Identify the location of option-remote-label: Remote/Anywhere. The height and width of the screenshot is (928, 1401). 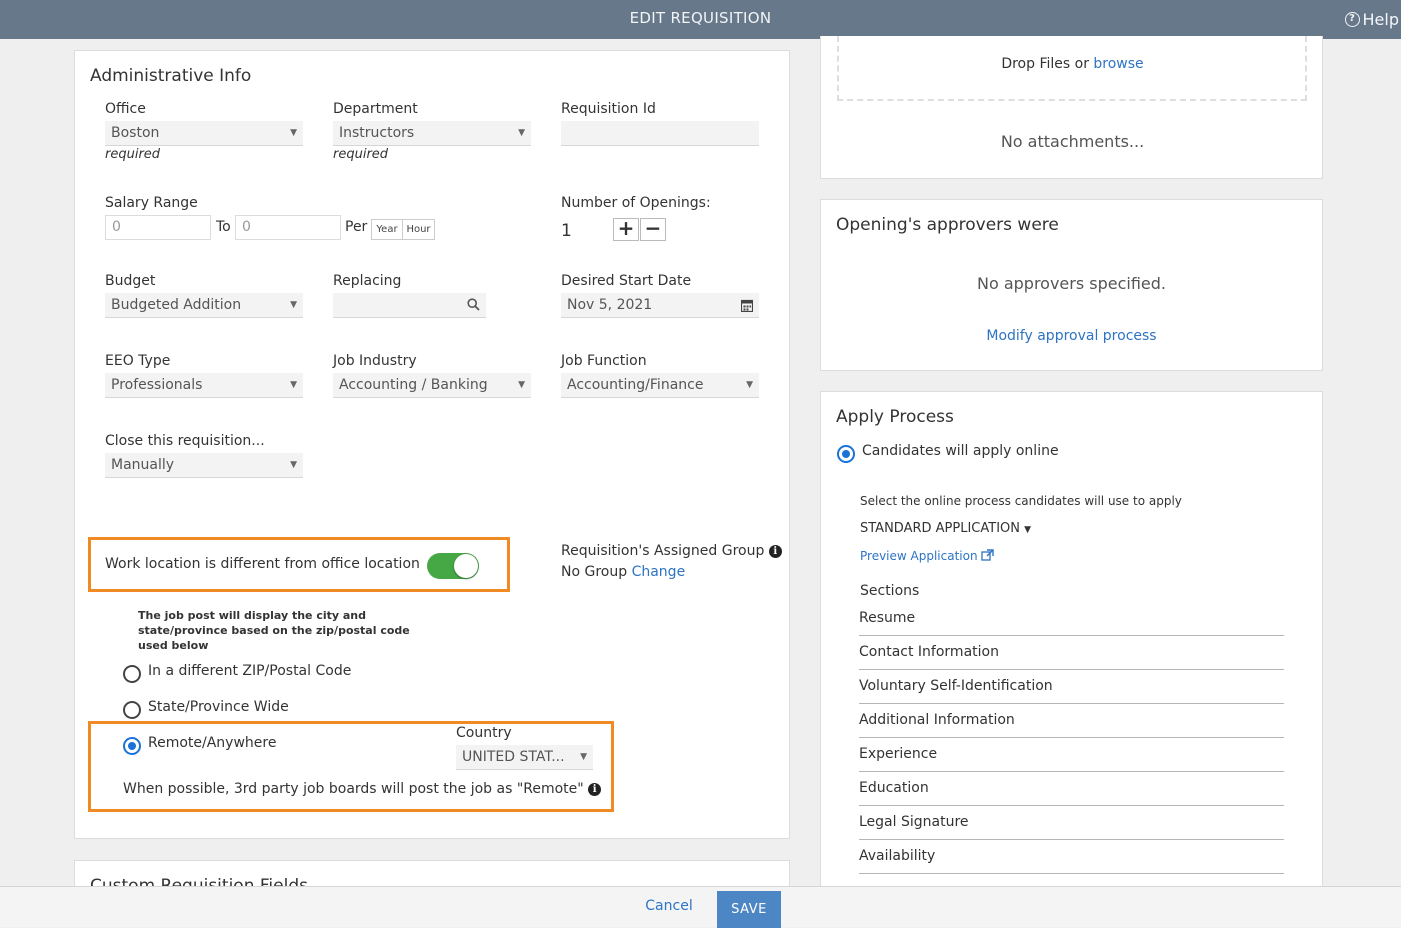
(212, 743).